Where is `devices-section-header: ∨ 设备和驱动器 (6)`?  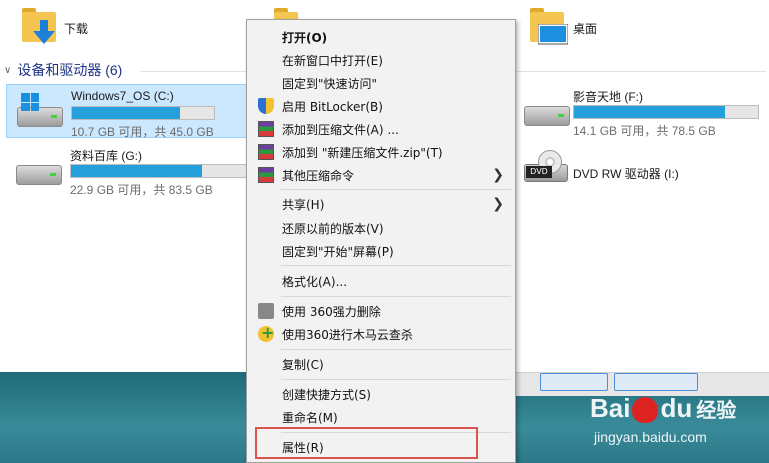 devices-section-header: ∨ 设备和驱动器 (6) is located at coordinates (63, 70).